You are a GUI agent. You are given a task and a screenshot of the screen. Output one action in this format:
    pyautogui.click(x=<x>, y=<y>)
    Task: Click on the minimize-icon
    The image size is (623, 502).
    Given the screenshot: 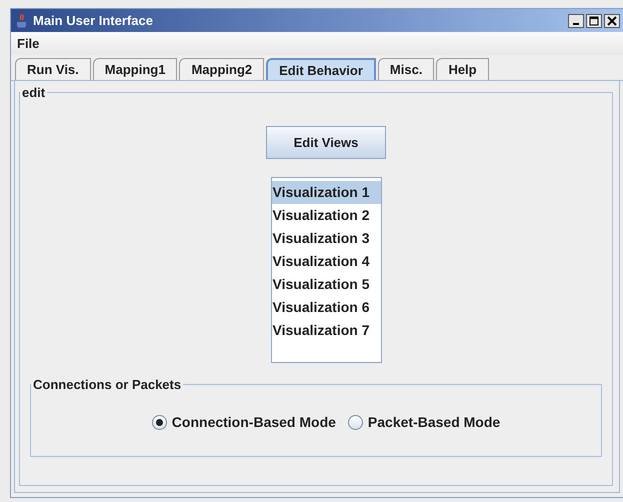 What is the action you would take?
    pyautogui.click(x=576, y=23)
    